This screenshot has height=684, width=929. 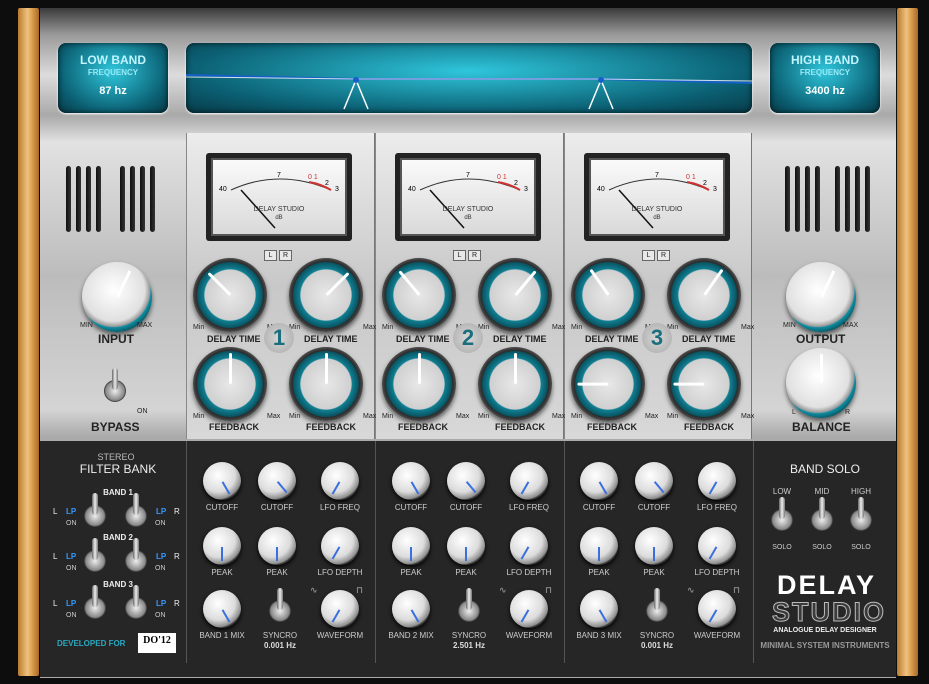 I want to click on ch1-delay-time-left-knob, so click(x=230, y=295).